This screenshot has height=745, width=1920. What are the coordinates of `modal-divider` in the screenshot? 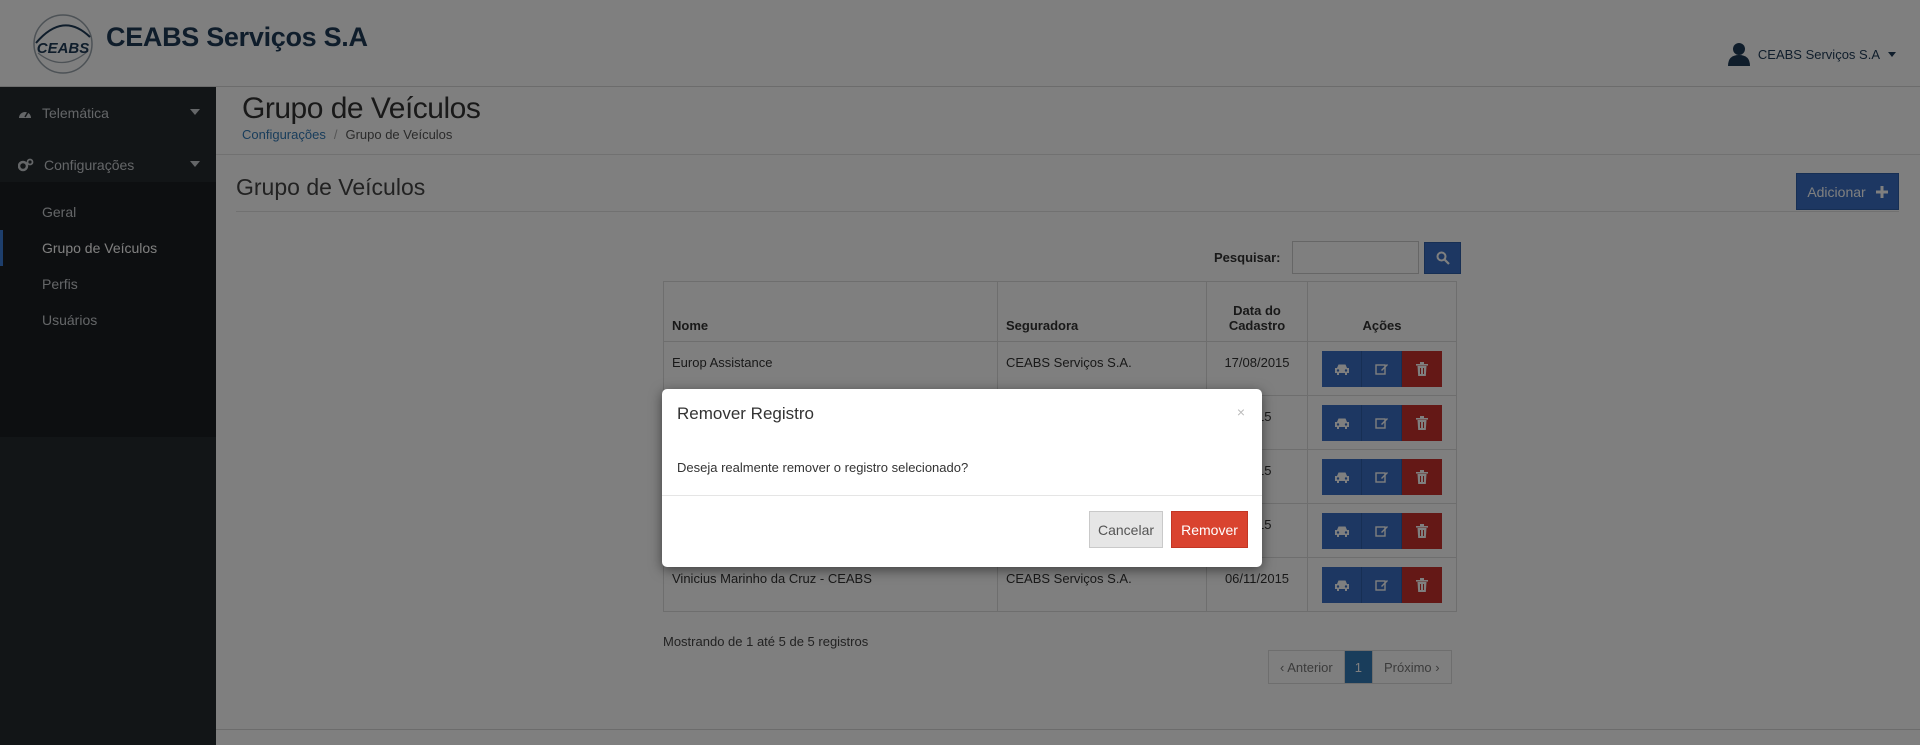 It's located at (962, 495).